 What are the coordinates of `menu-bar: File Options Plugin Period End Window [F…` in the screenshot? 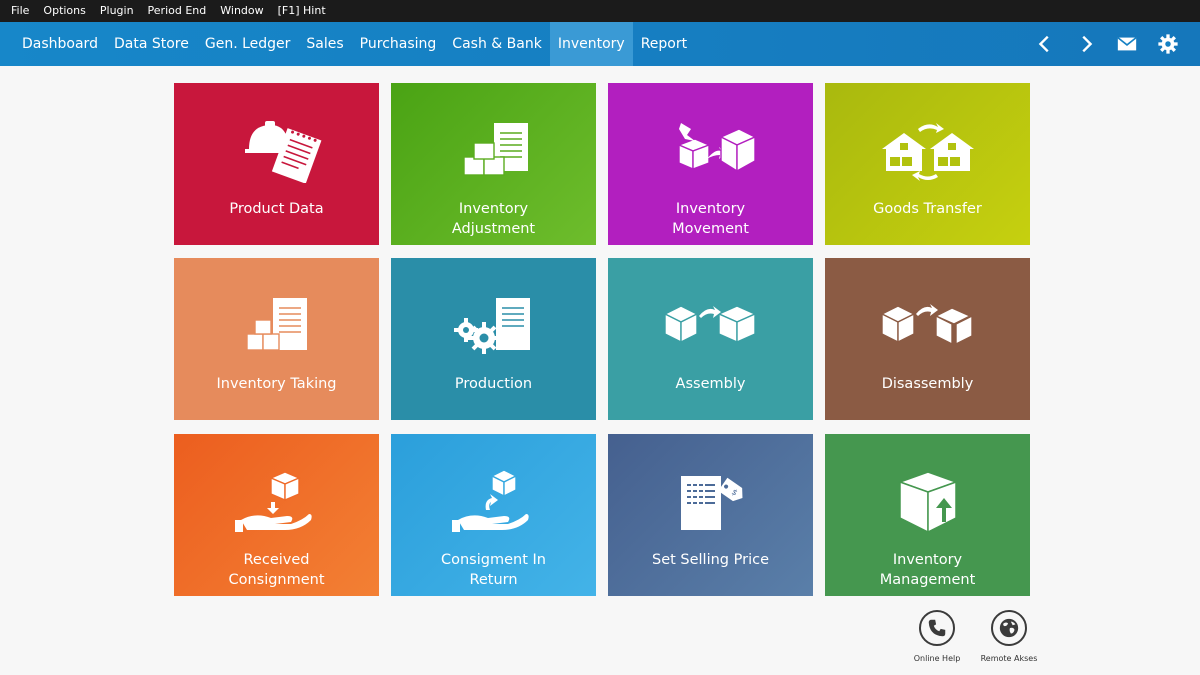 It's located at (600, 11).